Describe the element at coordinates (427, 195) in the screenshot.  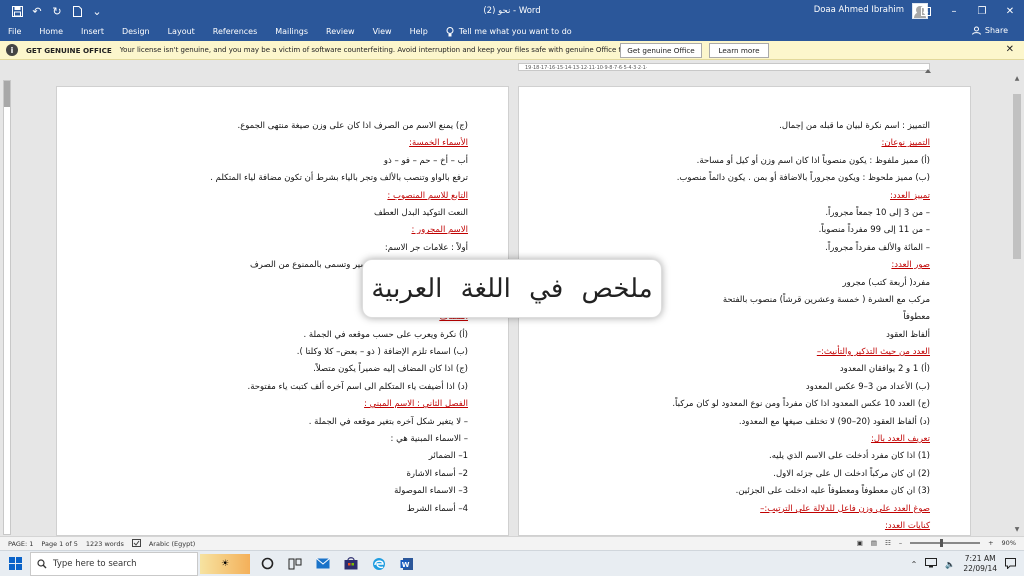
I see `section-heading: التابع للاسم المنصوب :` at that location.